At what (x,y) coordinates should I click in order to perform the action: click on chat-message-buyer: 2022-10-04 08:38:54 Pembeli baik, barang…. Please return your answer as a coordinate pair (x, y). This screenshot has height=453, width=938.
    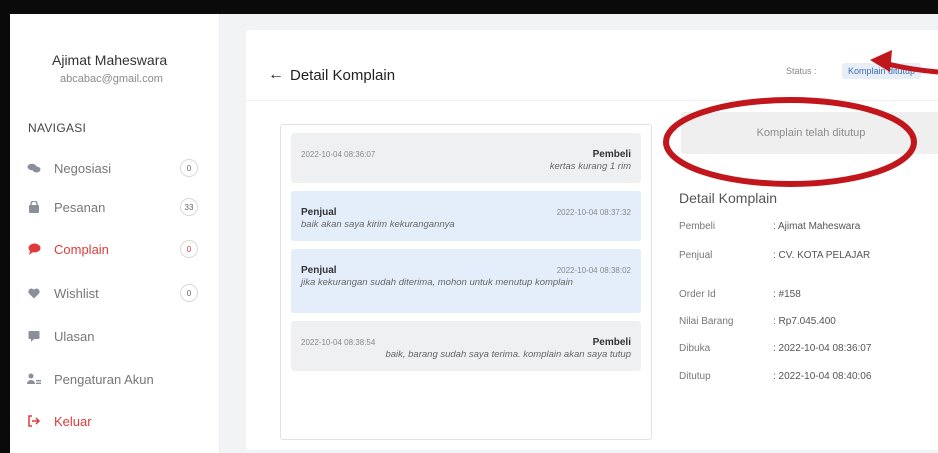
    Looking at the image, I should click on (466, 346).